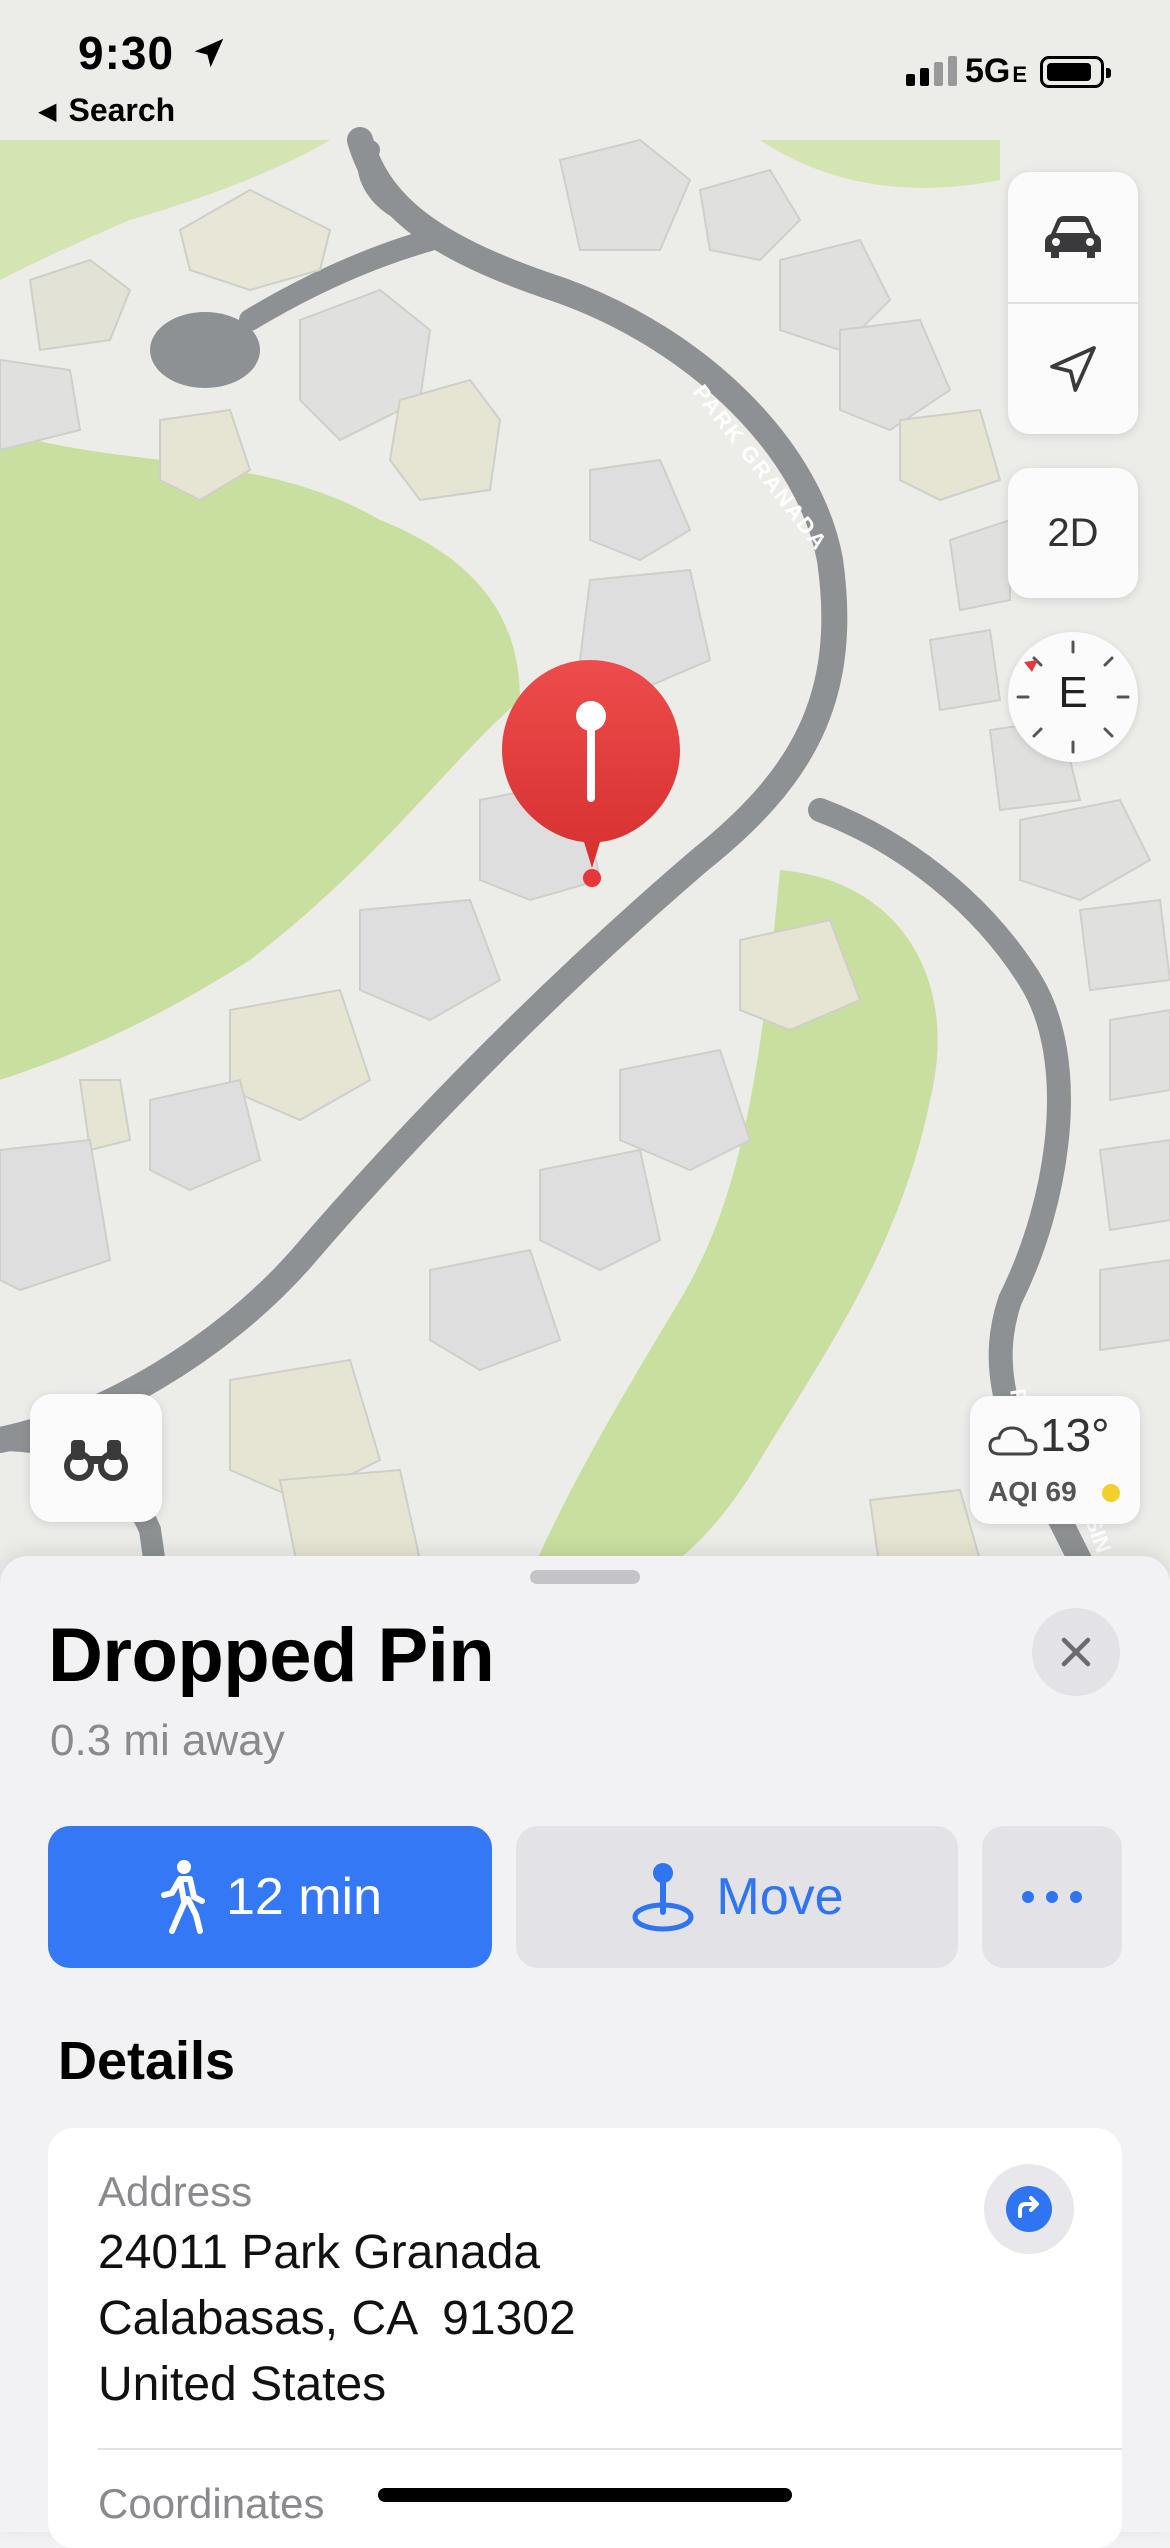  I want to click on view-mode-2d-button: 2D, so click(1073, 533).